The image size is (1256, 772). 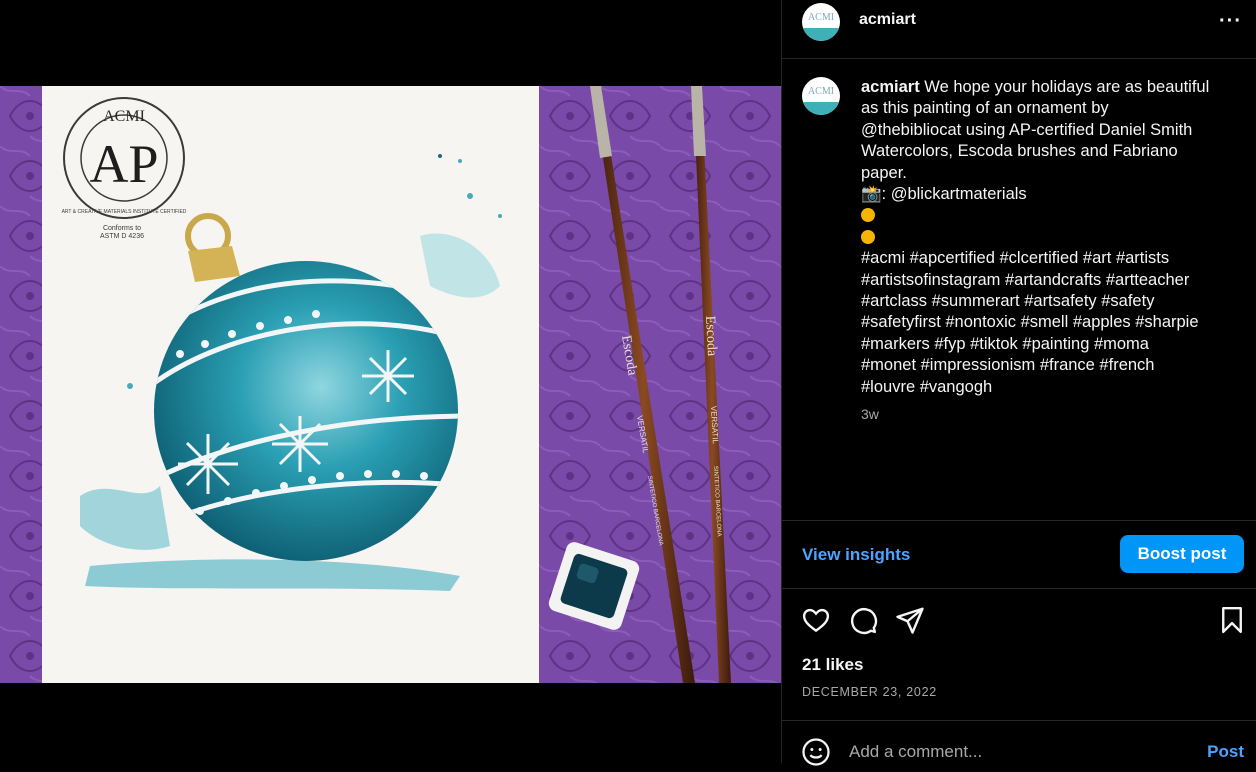 What do you see at coordinates (821, 17) in the screenshot?
I see `avatar-text: ACMI` at bounding box center [821, 17].